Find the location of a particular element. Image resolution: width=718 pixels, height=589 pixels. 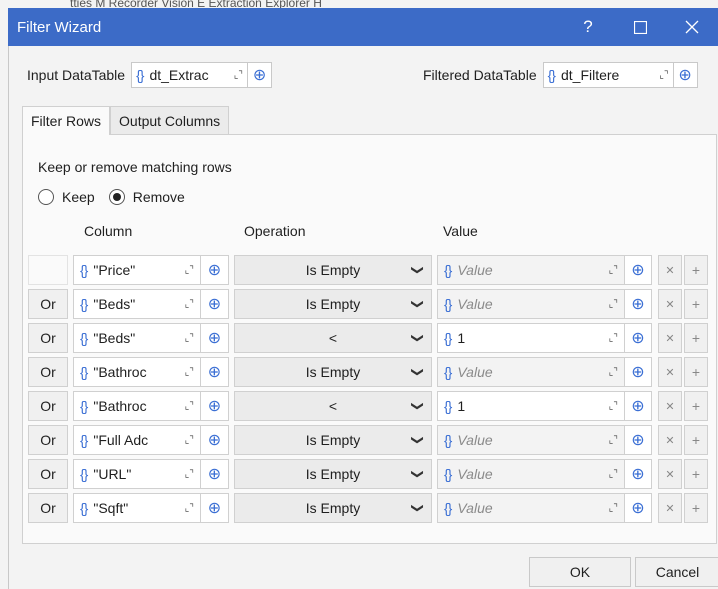

filtered-datatable-add-button: ⊕ is located at coordinates (685, 75).